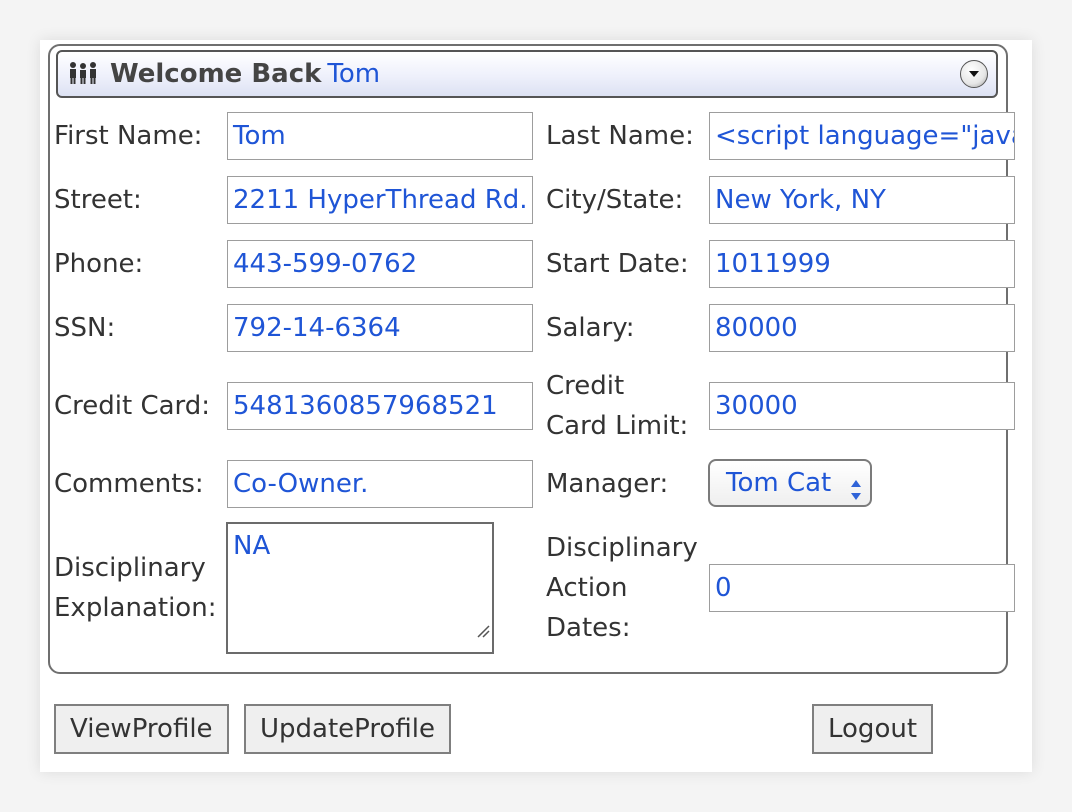  Describe the element at coordinates (588, 628) in the screenshot. I see `disciplinary-action-dates-label-line3: Dates:` at that location.